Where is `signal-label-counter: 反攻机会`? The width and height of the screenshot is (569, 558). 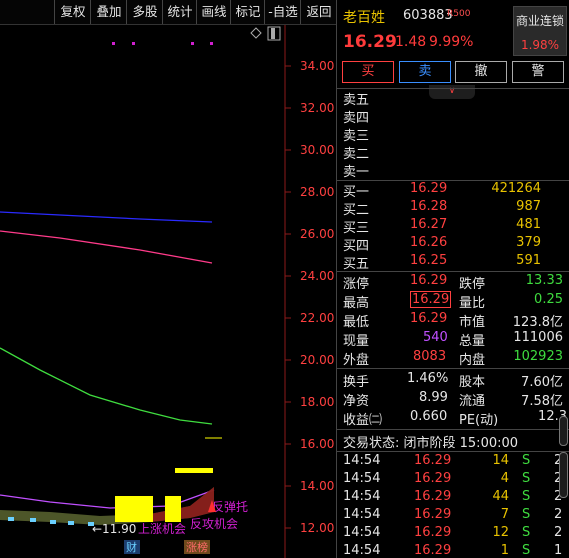 signal-label-counter: 反攻机会 is located at coordinates (214, 524).